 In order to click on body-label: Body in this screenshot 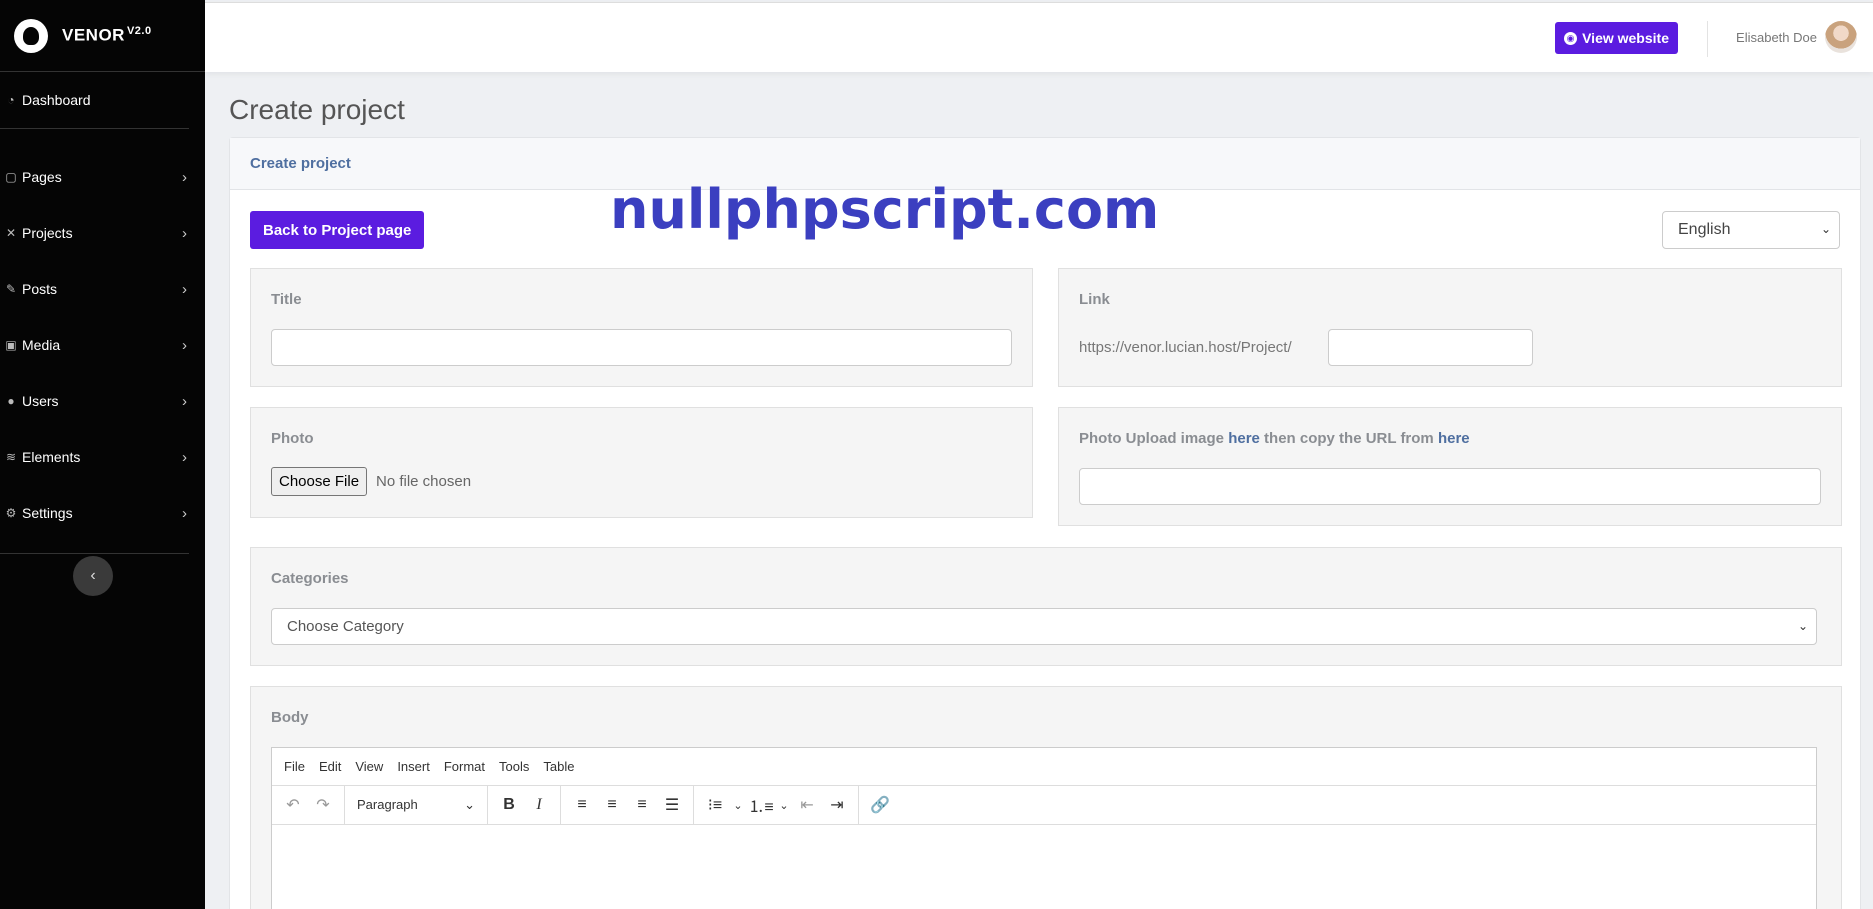, I will do `click(290, 717)`.